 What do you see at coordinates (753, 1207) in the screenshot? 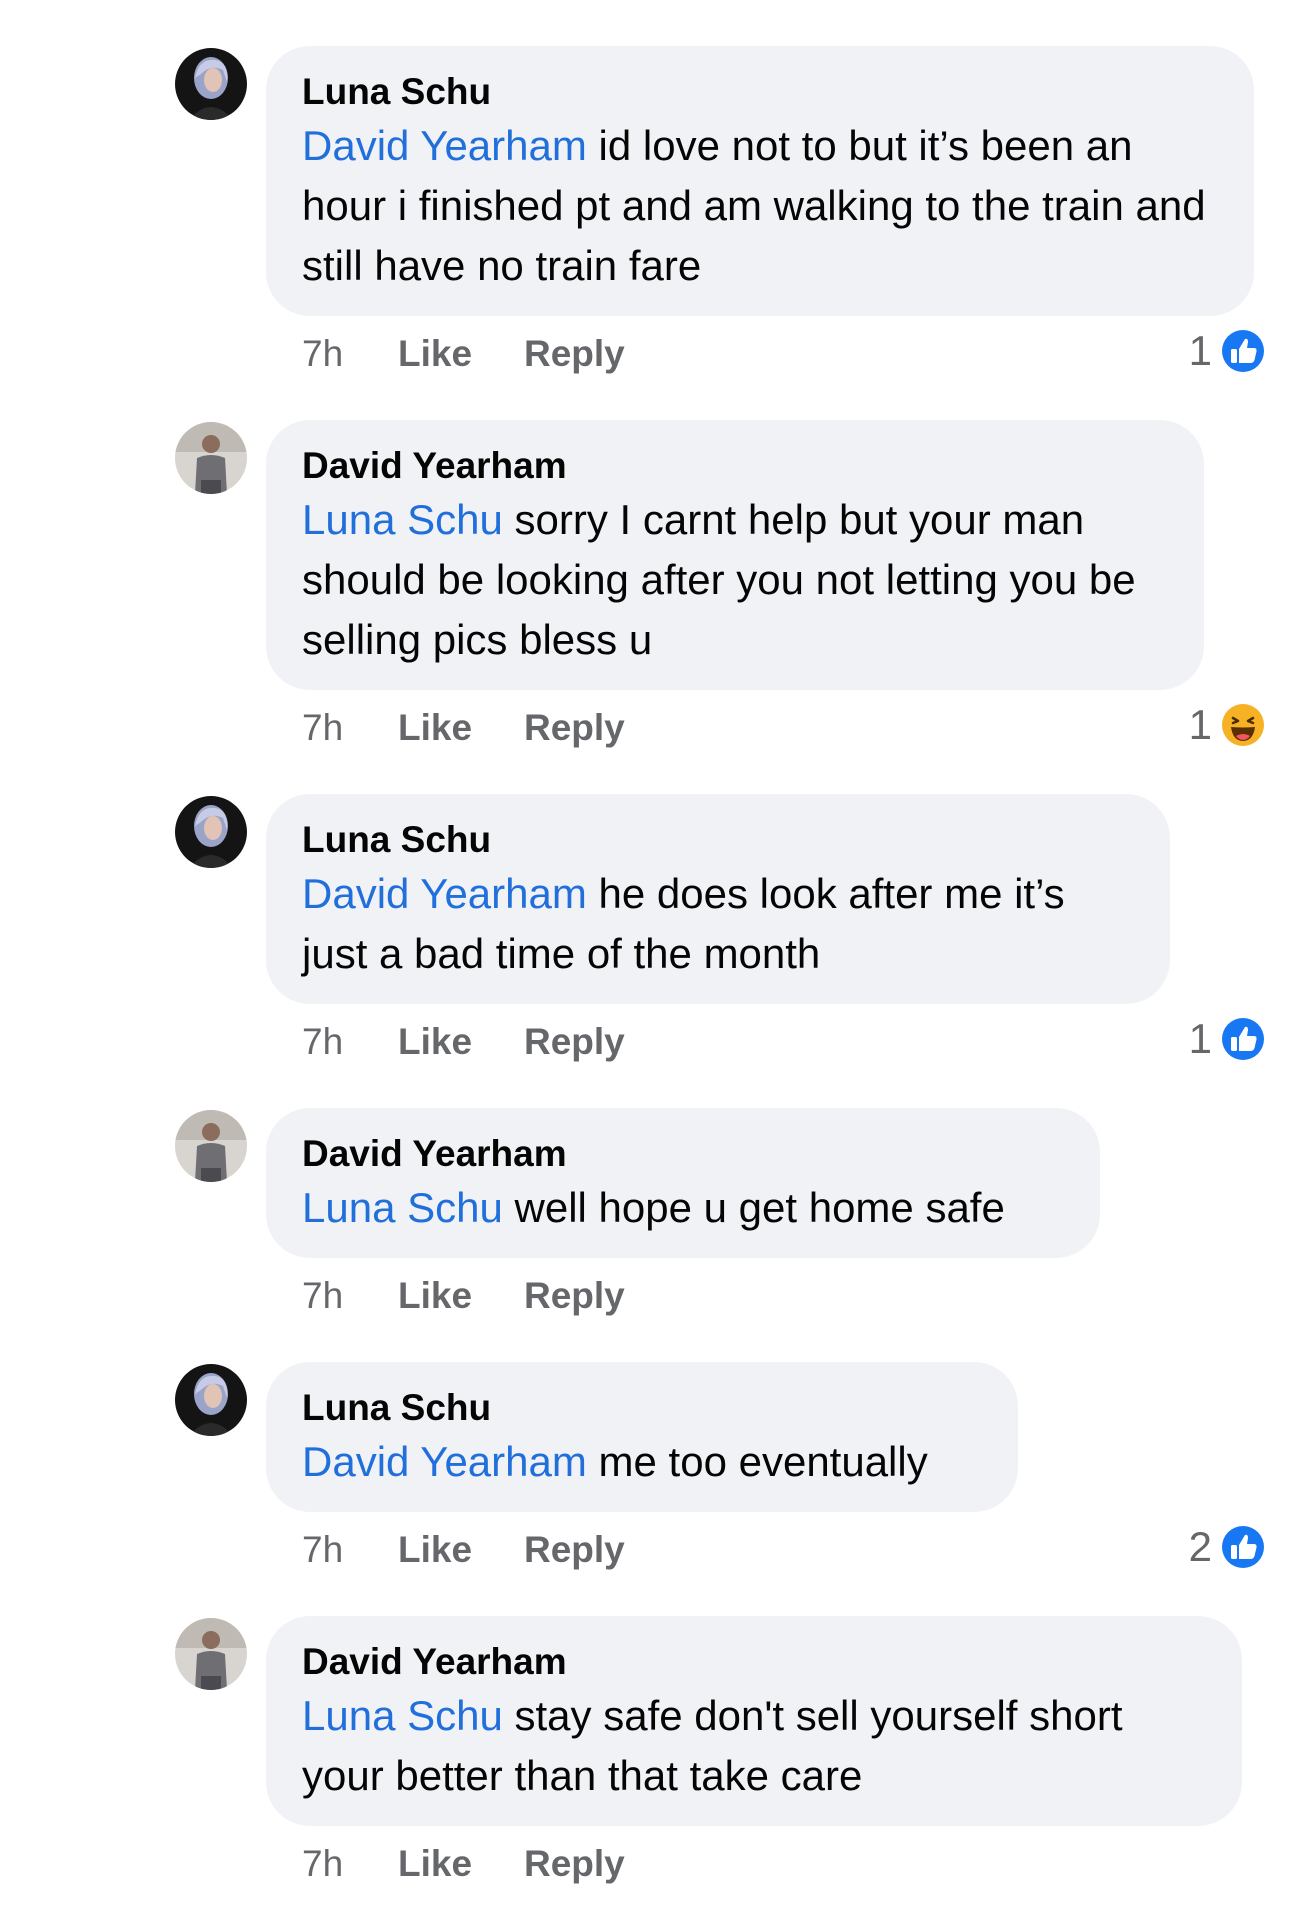
I see `comment-body: well hope u get home safe` at bounding box center [753, 1207].